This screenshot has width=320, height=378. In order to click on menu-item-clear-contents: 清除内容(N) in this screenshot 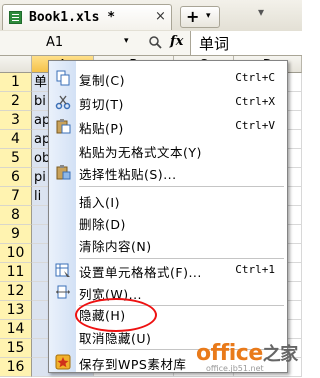, I will do `click(168, 244)`.